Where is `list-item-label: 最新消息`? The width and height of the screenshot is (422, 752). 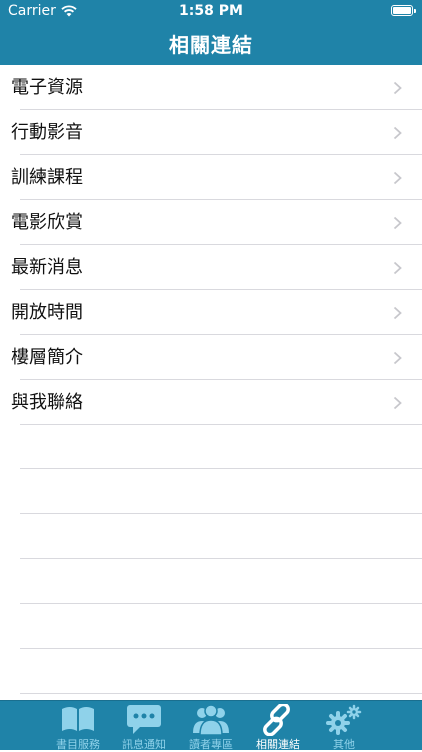 list-item-label: 最新消息 is located at coordinates (47, 267).